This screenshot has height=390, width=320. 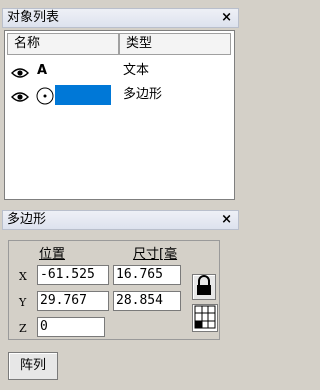 What do you see at coordinates (23, 302) in the screenshot?
I see `y-label: Y` at bounding box center [23, 302].